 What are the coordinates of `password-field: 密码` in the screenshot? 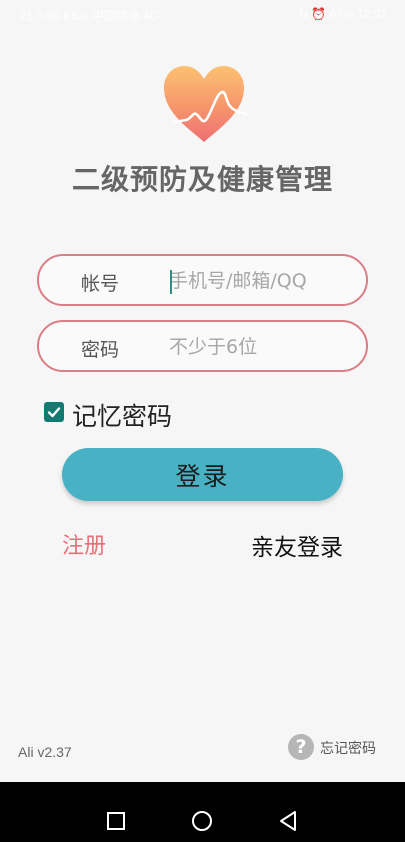 It's located at (202, 346).